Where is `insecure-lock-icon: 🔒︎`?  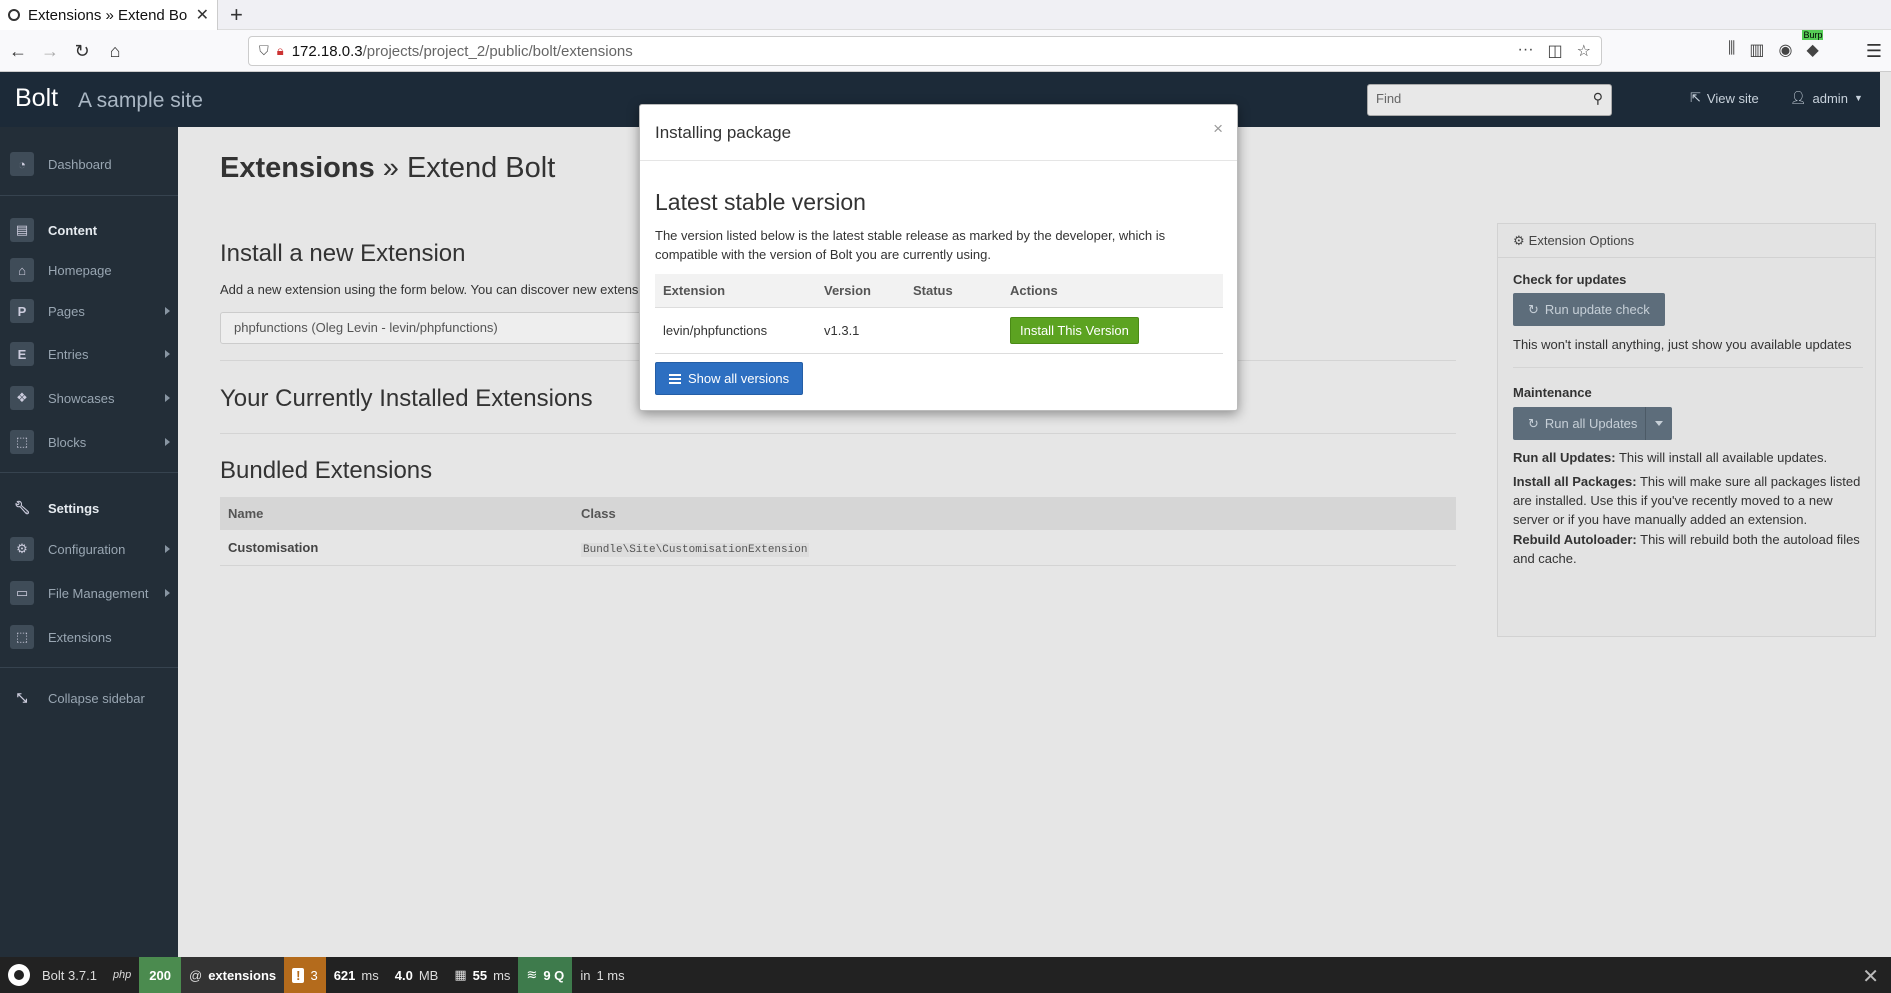
insecure-lock-icon: 🔒︎ is located at coordinates (280, 51).